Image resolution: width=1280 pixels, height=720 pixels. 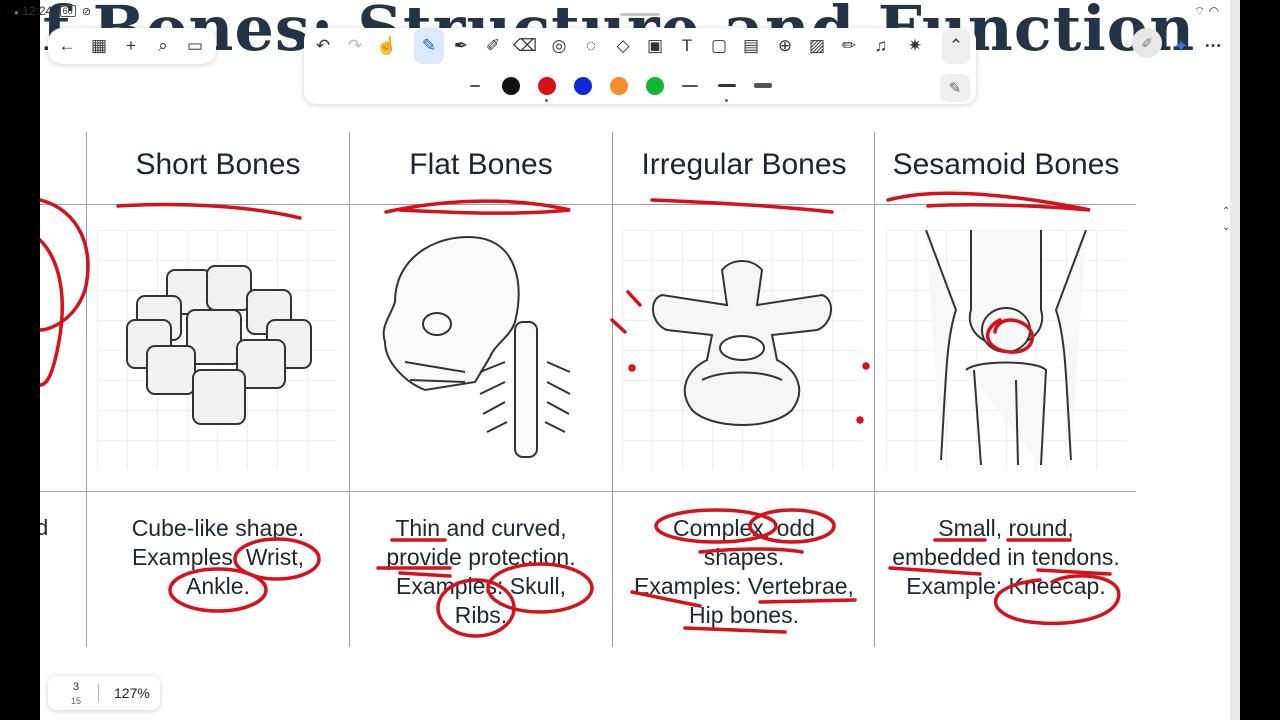 I want to click on eraser-icon: ⌫, so click(x=525, y=46).